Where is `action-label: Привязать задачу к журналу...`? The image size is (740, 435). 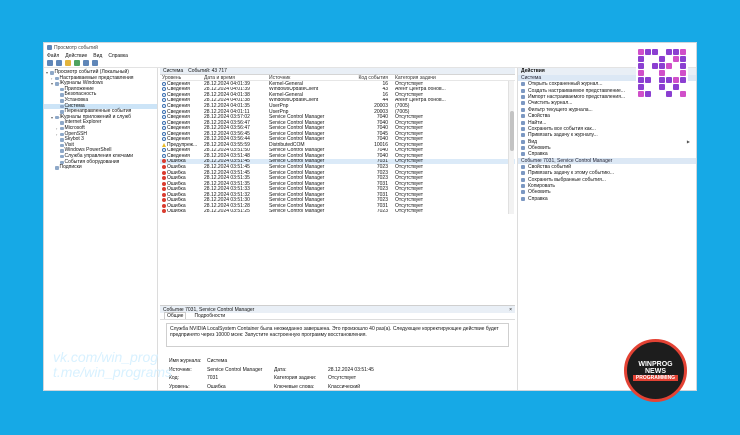
action-label: Привязать задачу к журналу... is located at coordinates (563, 135).